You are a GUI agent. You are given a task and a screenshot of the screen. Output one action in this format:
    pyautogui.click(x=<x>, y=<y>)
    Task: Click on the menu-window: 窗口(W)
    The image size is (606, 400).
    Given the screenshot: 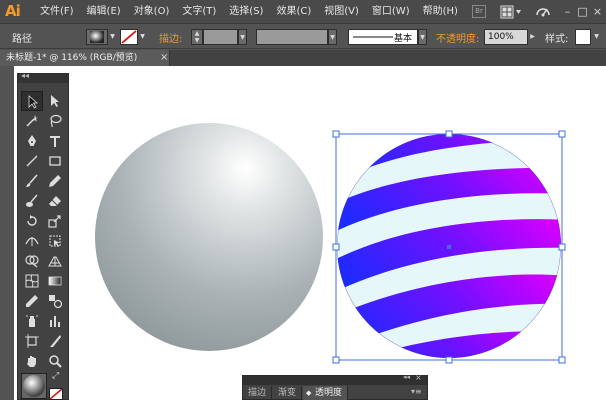 What is the action you would take?
    pyautogui.click(x=391, y=12)
    